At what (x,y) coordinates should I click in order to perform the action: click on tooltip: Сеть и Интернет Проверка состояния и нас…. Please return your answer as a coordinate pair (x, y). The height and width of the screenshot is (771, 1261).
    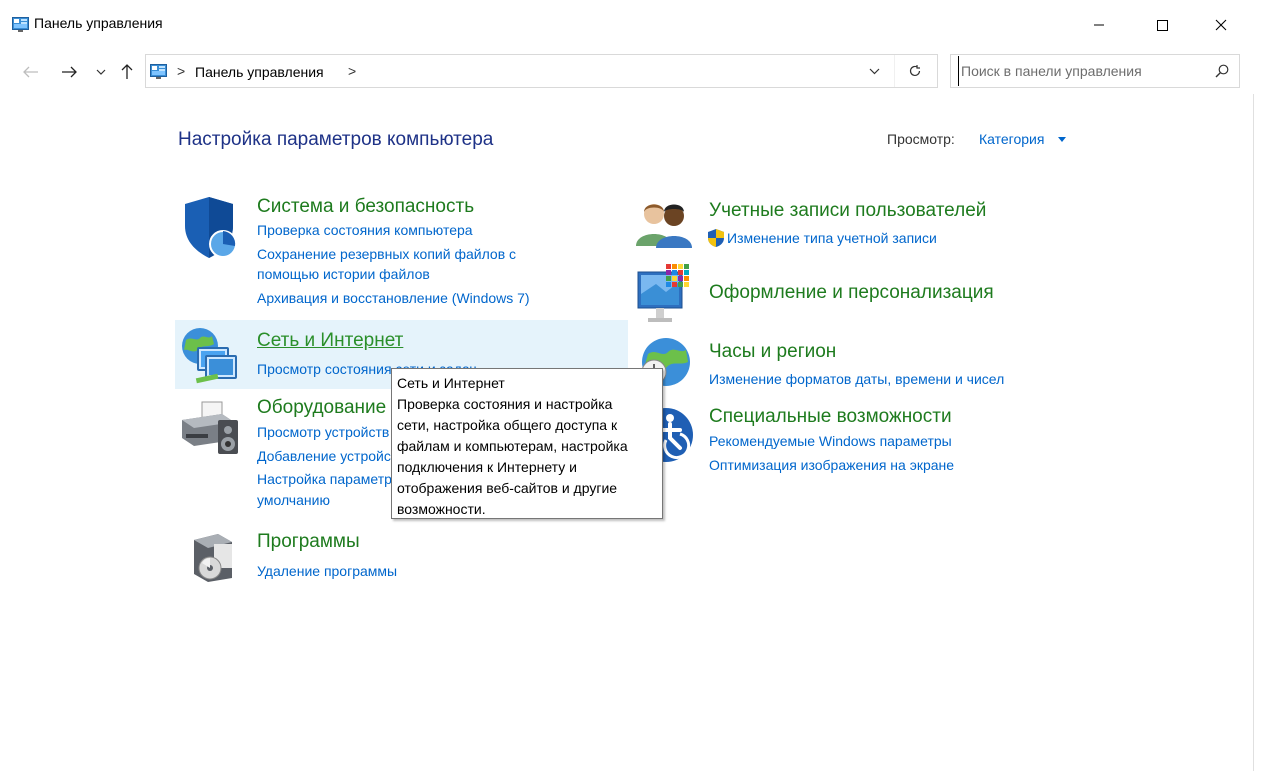
    Looking at the image, I should click on (527, 443).